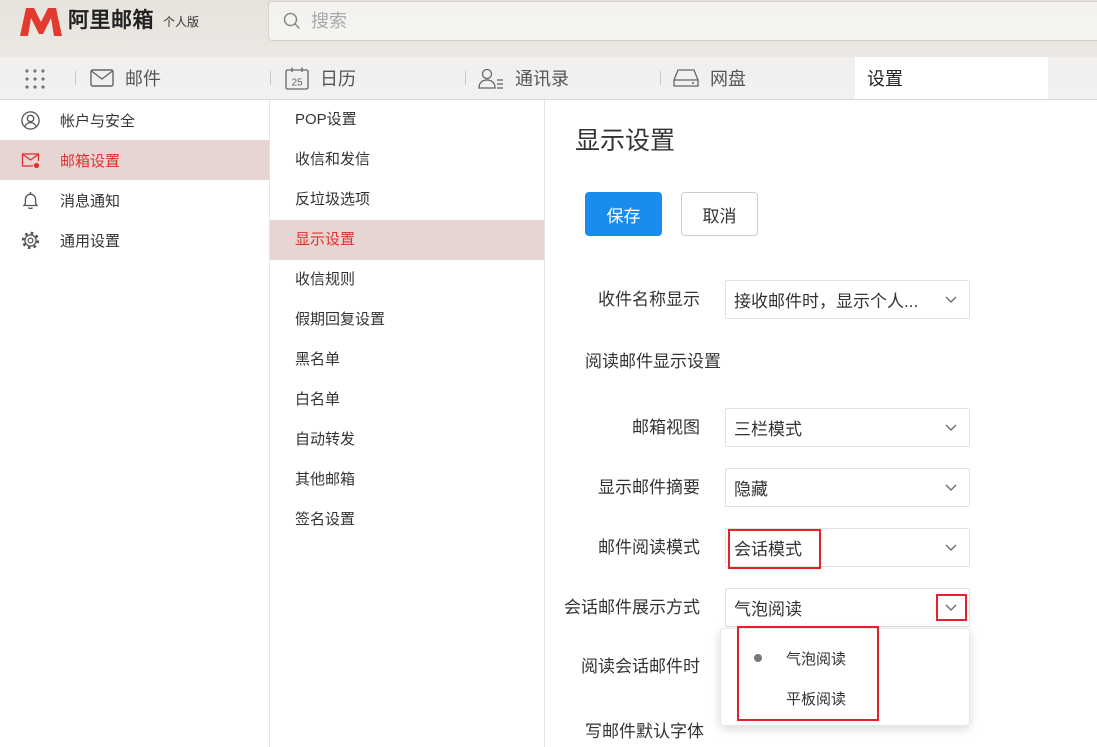 This screenshot has width=1097, height=747. Describe the element at coordinates (728, 79) in the screenshot. I see `tab-label: 网盘` at that location.